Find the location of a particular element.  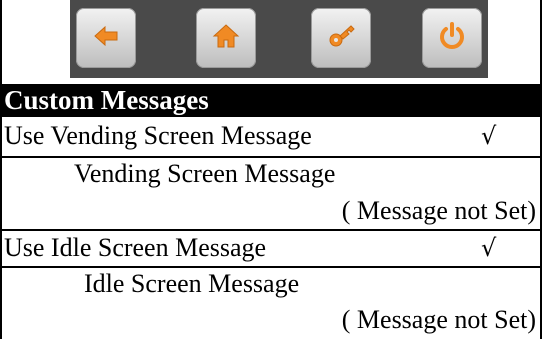

power-button is located at coordinates (452, 38).